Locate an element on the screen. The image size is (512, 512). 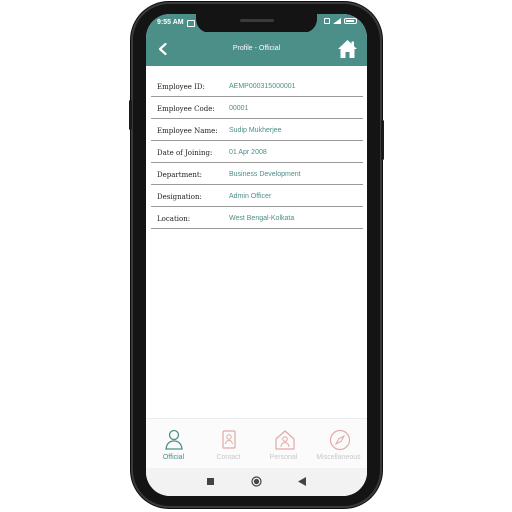
recents-button is located at coordinates (210, 481).